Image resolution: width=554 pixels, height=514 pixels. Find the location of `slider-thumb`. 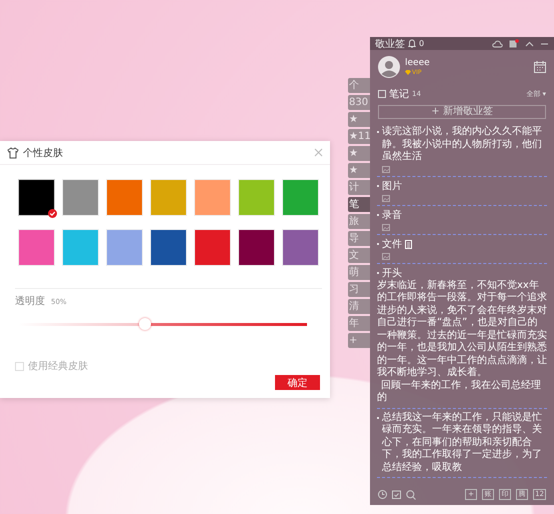

slider-thumb is located at coordinates (145, 324).